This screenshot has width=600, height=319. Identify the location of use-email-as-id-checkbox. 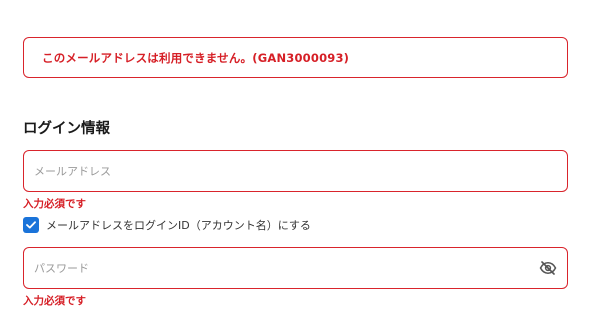
(31, 225).